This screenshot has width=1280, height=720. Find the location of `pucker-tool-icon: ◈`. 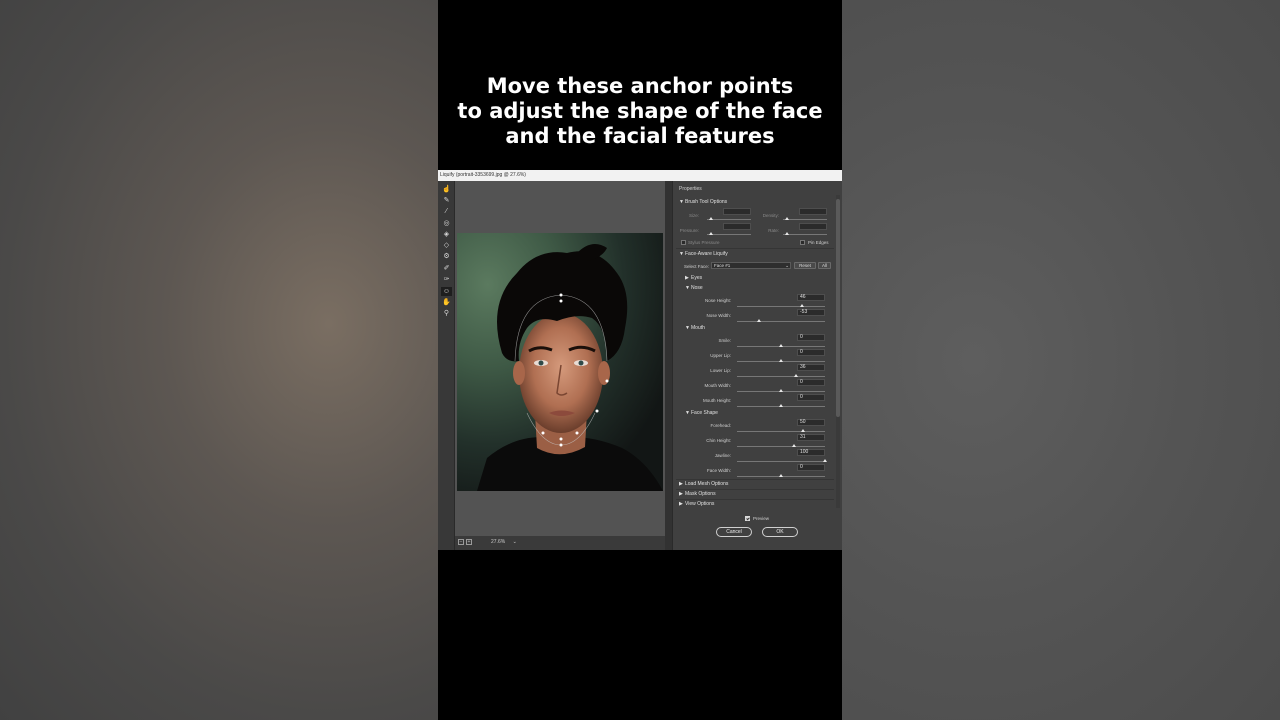

pucker-tool-icon: ◈ is located at coordinates (446, 234).